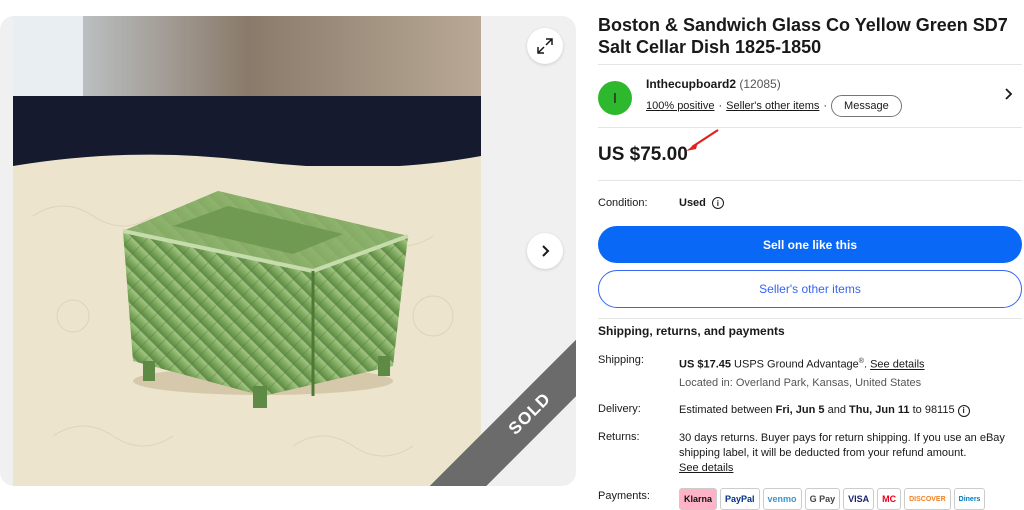 The image size is (1024, 510). Describe the element at coordinates (822, 499) in the screenshot. I see `google-pay-icon: G Pay` at that location.